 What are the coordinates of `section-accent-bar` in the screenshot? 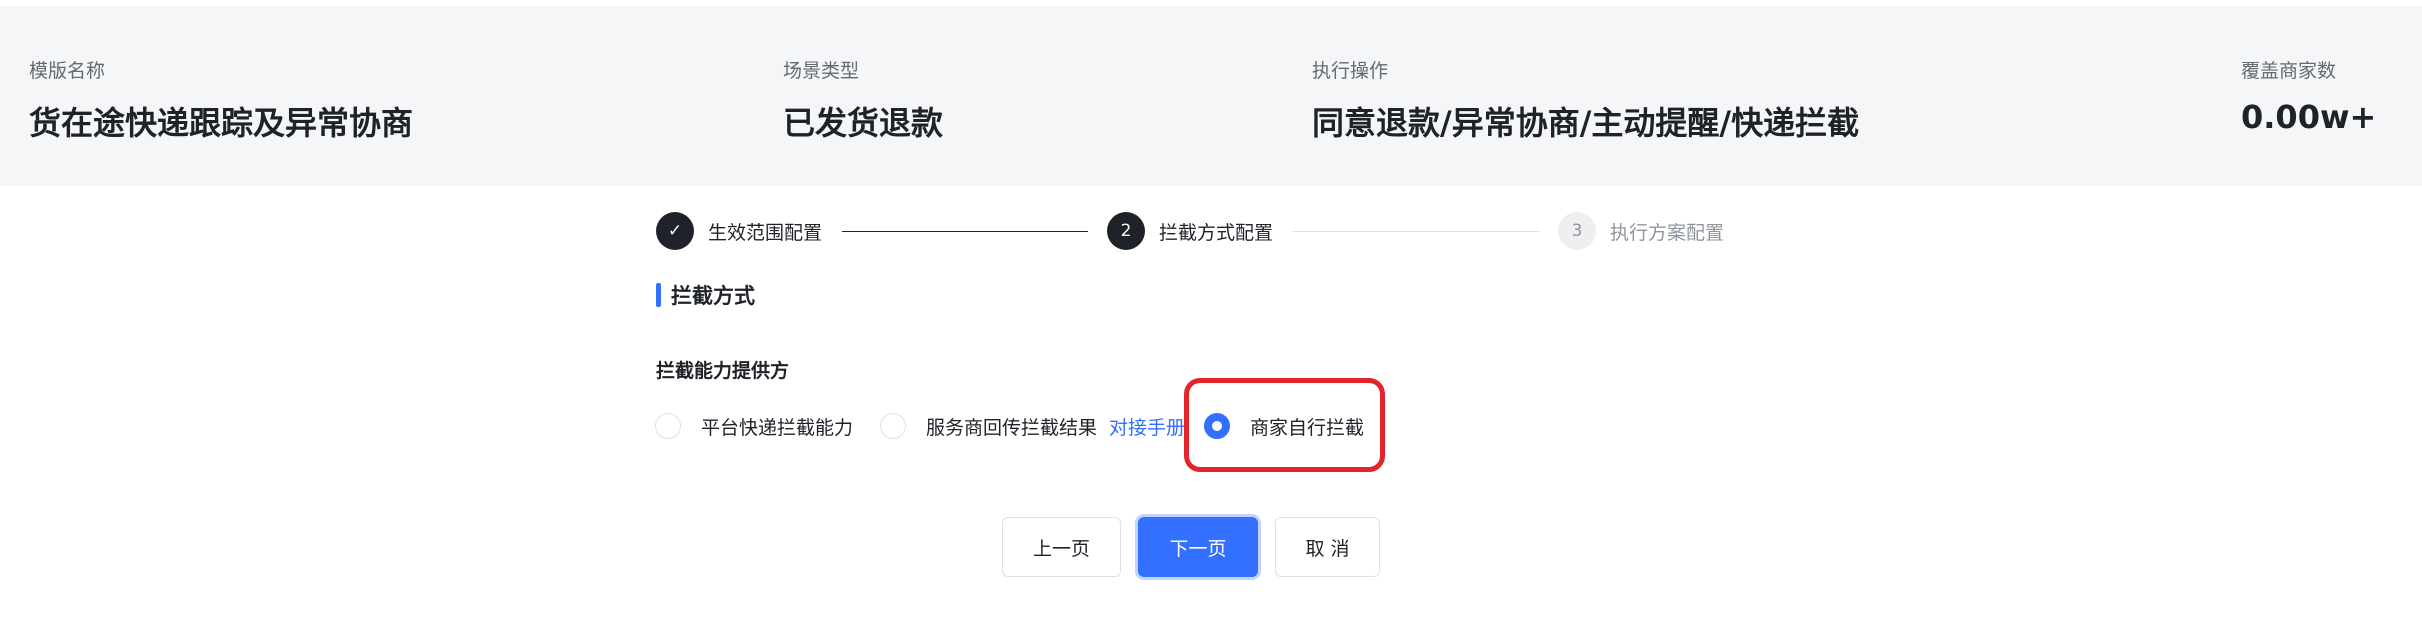 It's located at (658, 295).